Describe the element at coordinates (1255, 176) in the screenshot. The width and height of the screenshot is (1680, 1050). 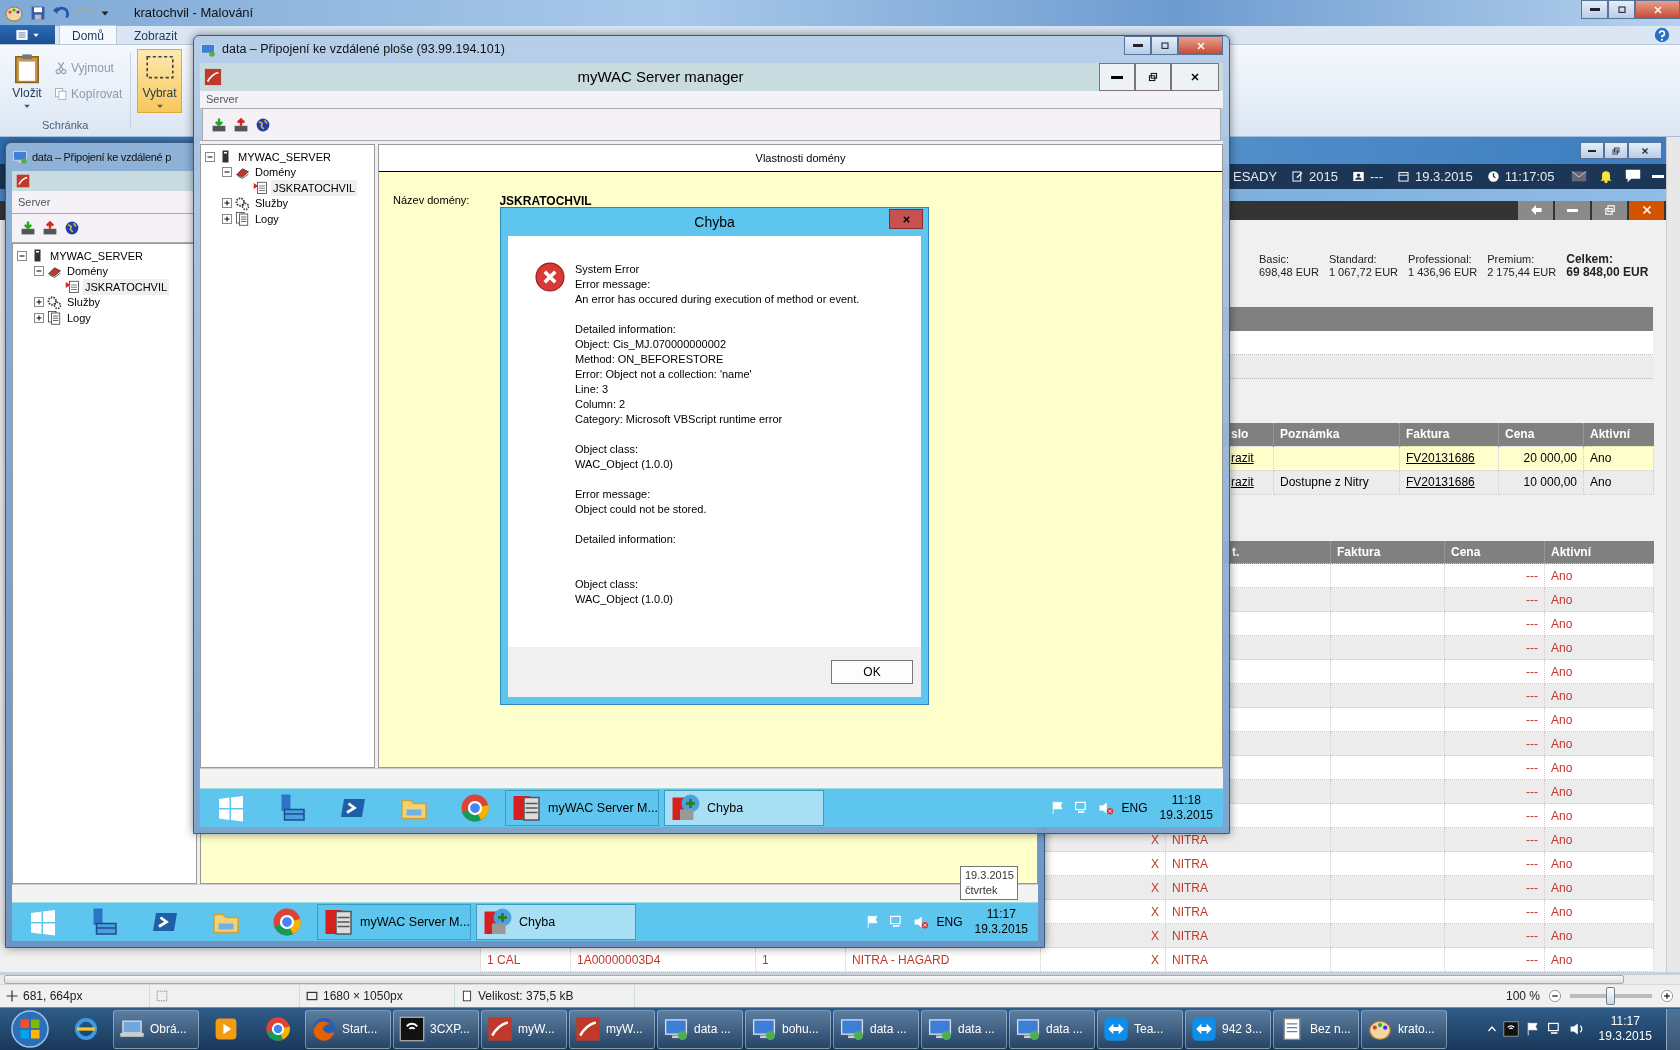
I see `toolbar-text: ESADY` at that location.